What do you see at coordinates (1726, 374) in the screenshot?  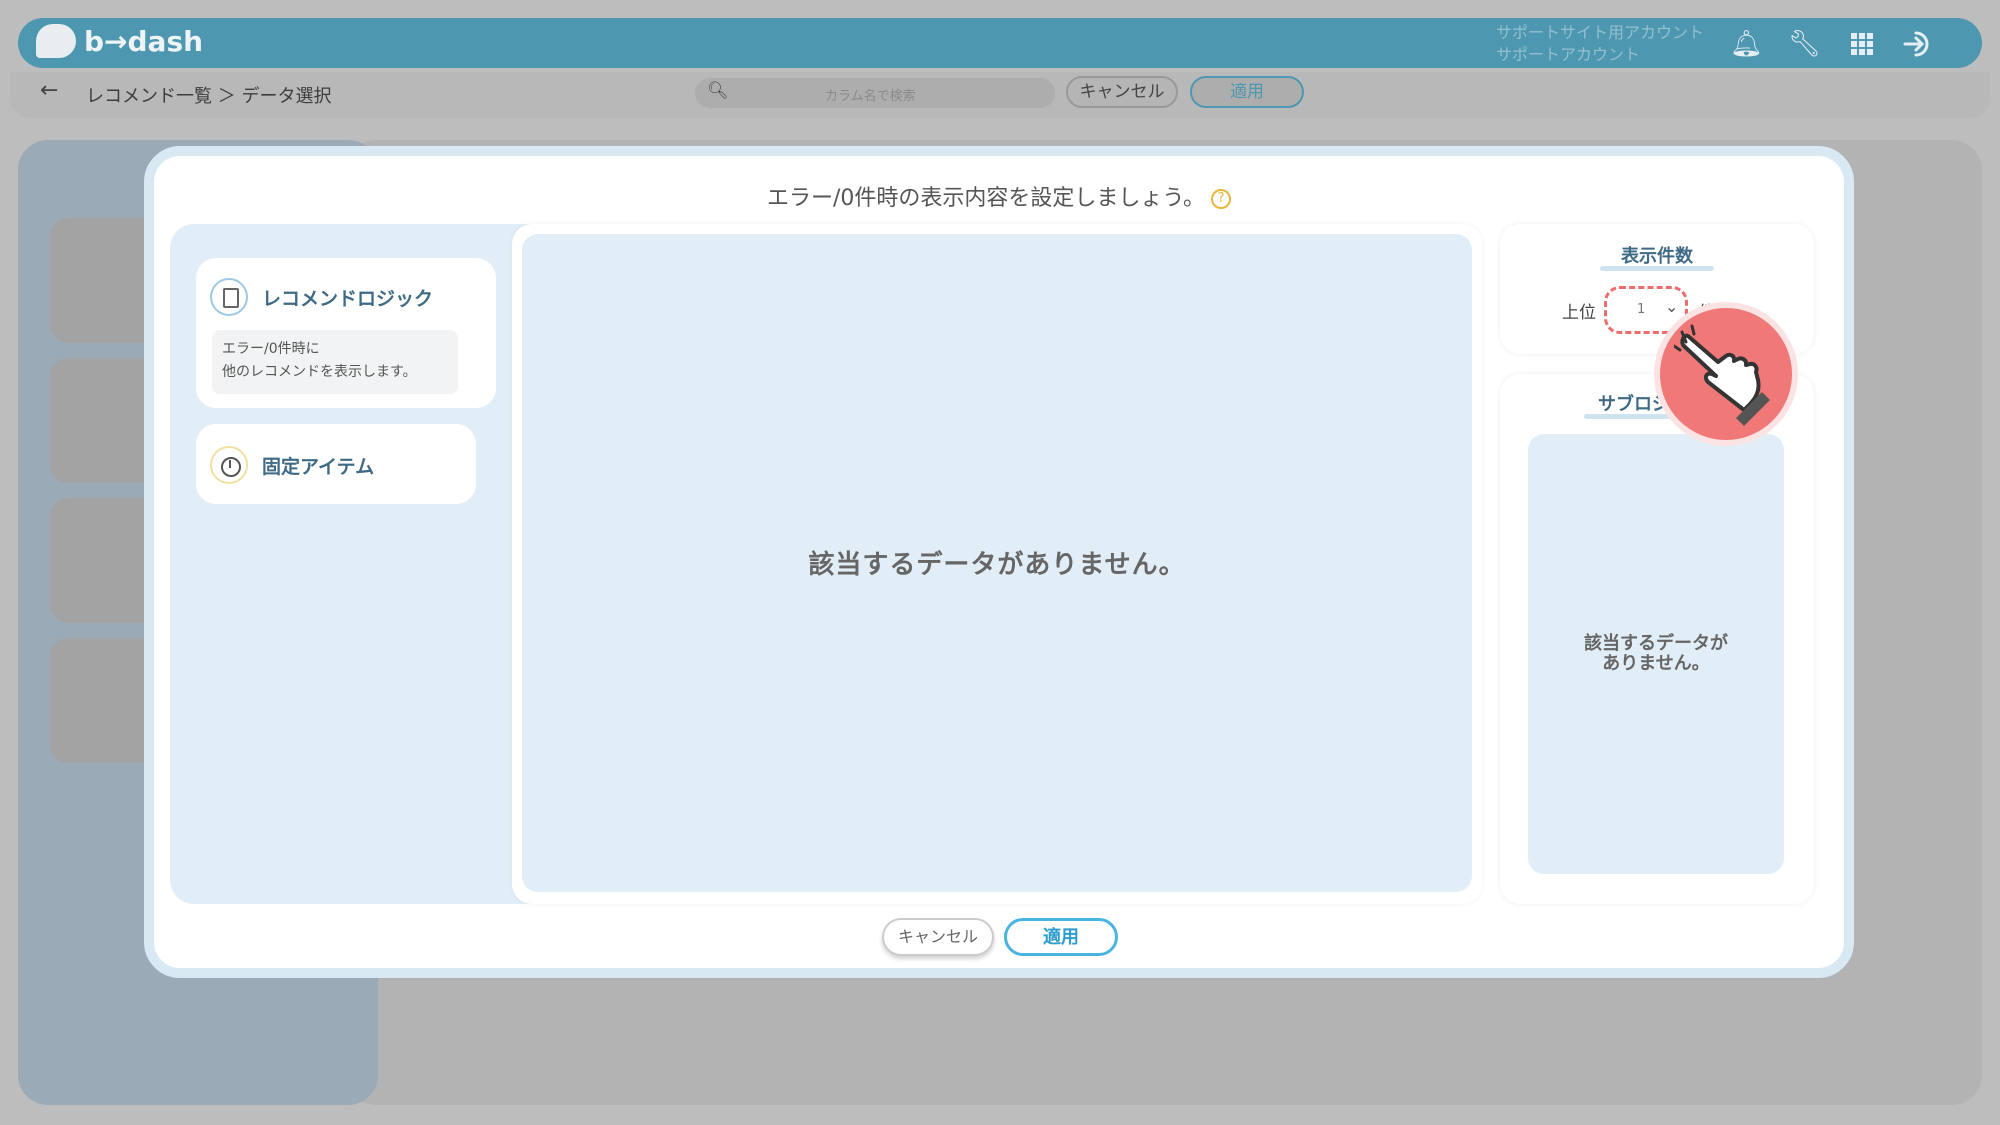 I see `tap-pointer-hand-icon` at bounding box center [1726, 374].